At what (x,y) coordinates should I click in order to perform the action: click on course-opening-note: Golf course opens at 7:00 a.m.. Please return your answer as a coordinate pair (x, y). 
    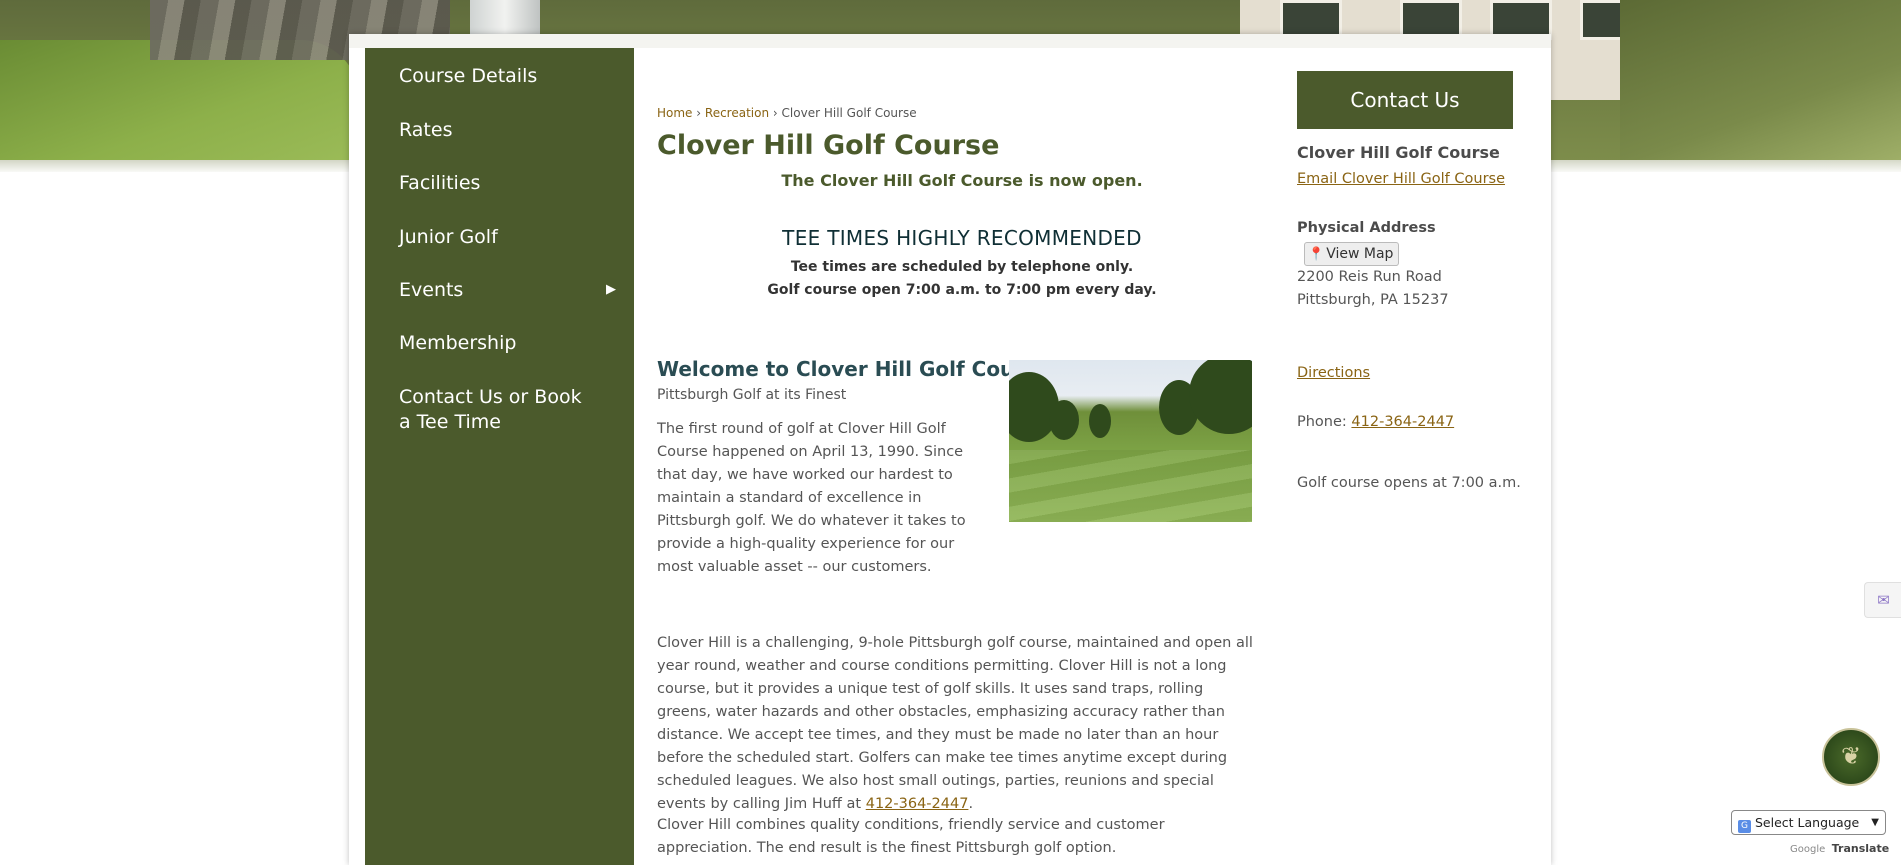
    Looking at the image, I should click on (1409, 483).